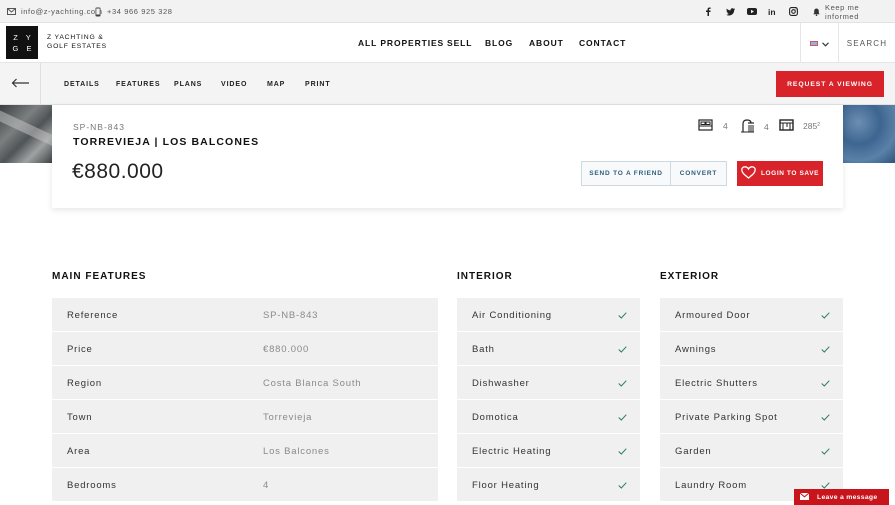  What do you see at coordinates (705, 126) in the screenshot?
I see `bed-icon` at bounding box center [705, 126].